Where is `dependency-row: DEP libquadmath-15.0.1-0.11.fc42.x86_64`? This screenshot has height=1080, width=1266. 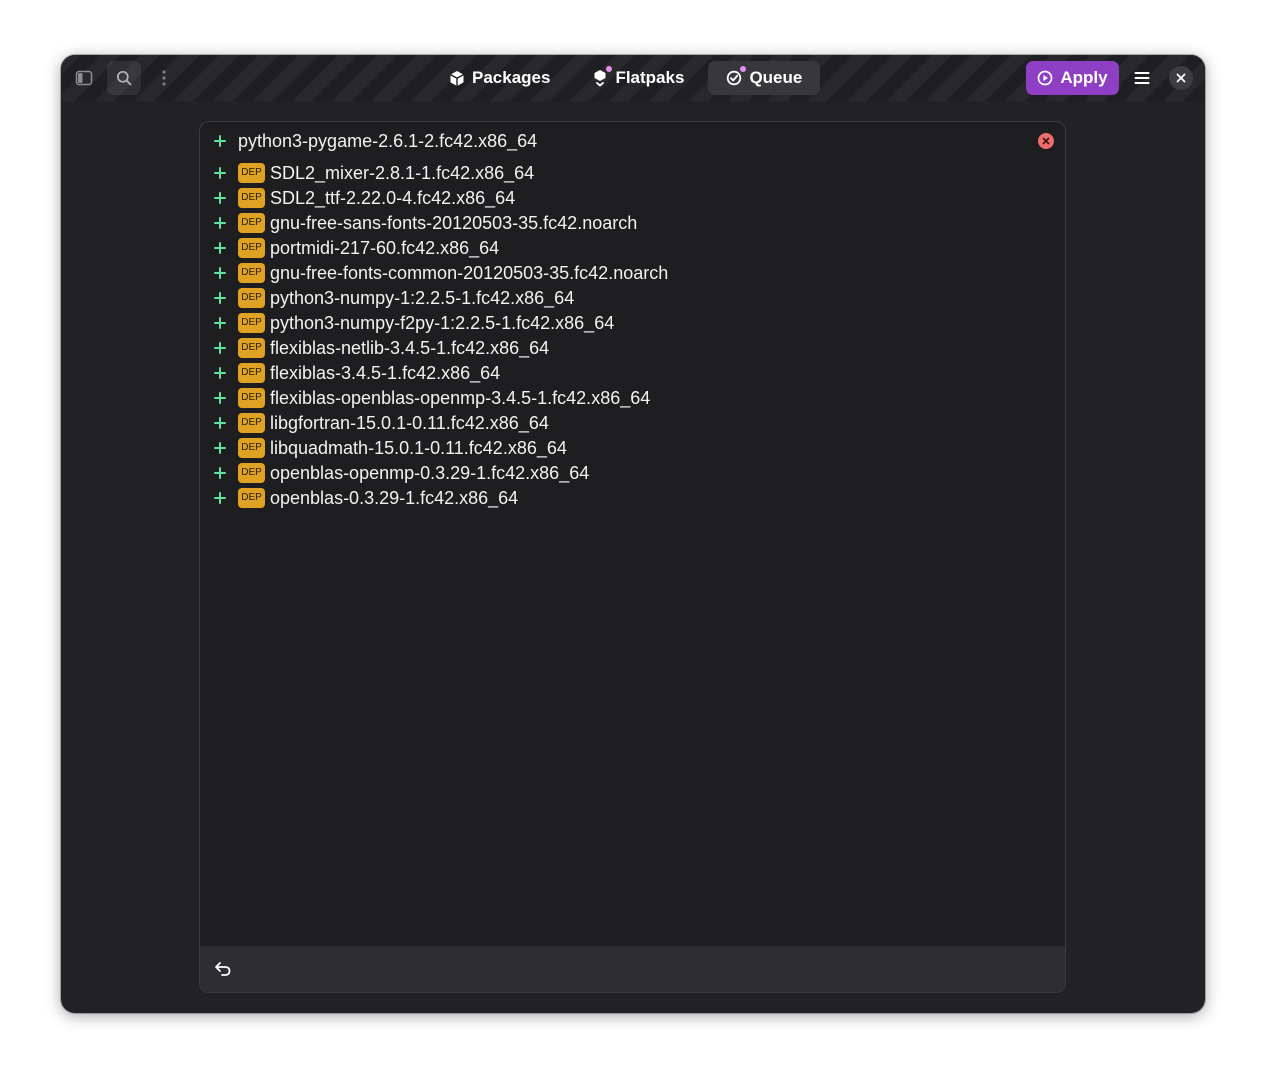
dependency-row: DEP libquadmath-15.0.1-0.11.fc42.x86_64 is located at coordinates (632, 448).